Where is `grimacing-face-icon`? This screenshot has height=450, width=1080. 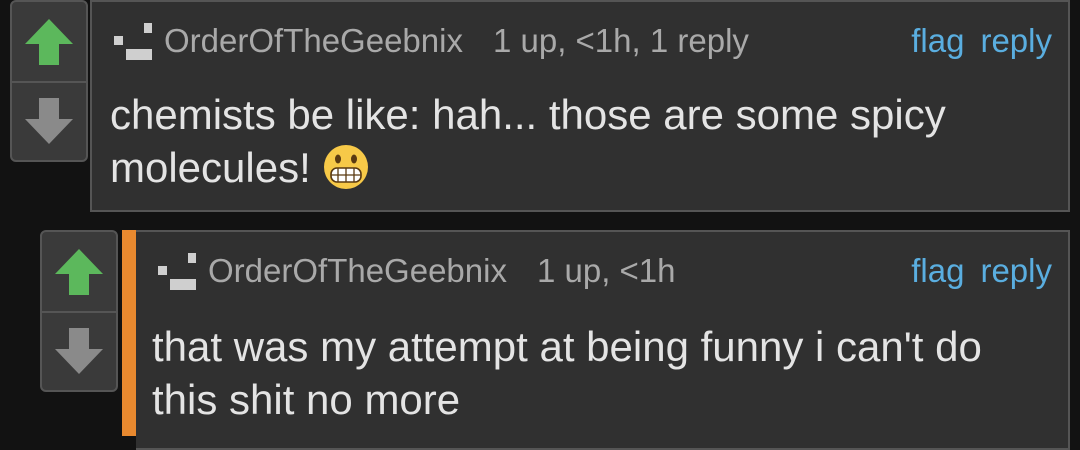 grimacing-face-icon is located at coordinates (345, 166).